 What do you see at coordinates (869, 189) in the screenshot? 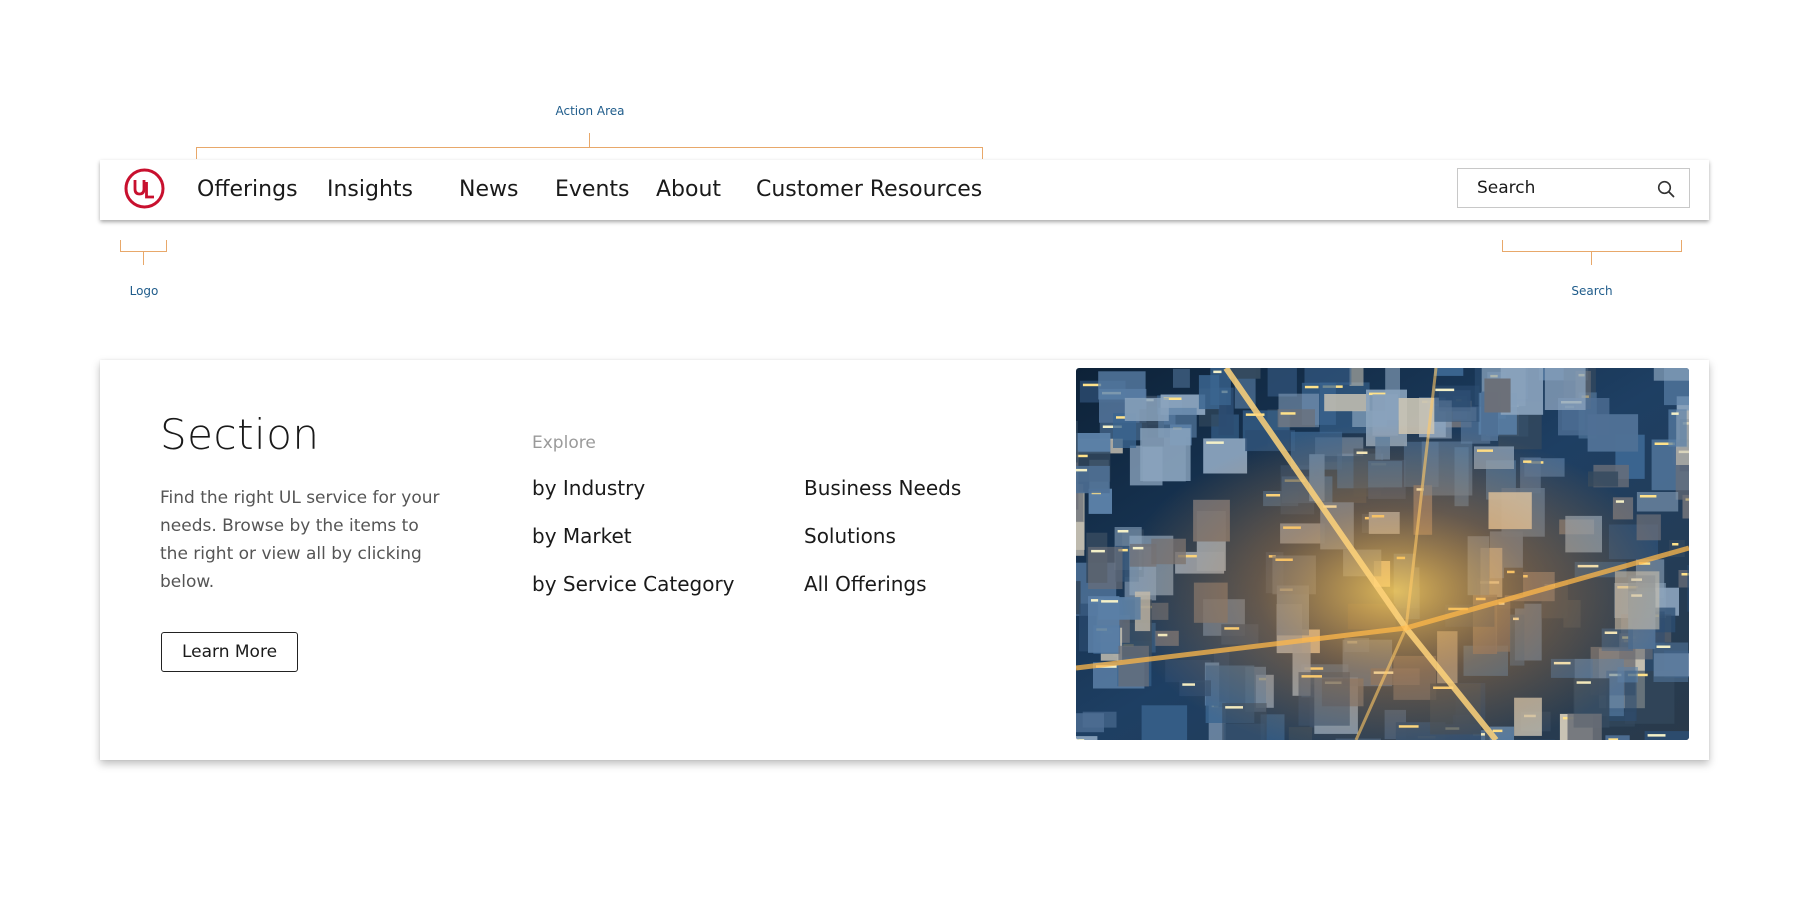
I see `nav-customer-resources: Customer Resources` at bounding box center [869, 189].